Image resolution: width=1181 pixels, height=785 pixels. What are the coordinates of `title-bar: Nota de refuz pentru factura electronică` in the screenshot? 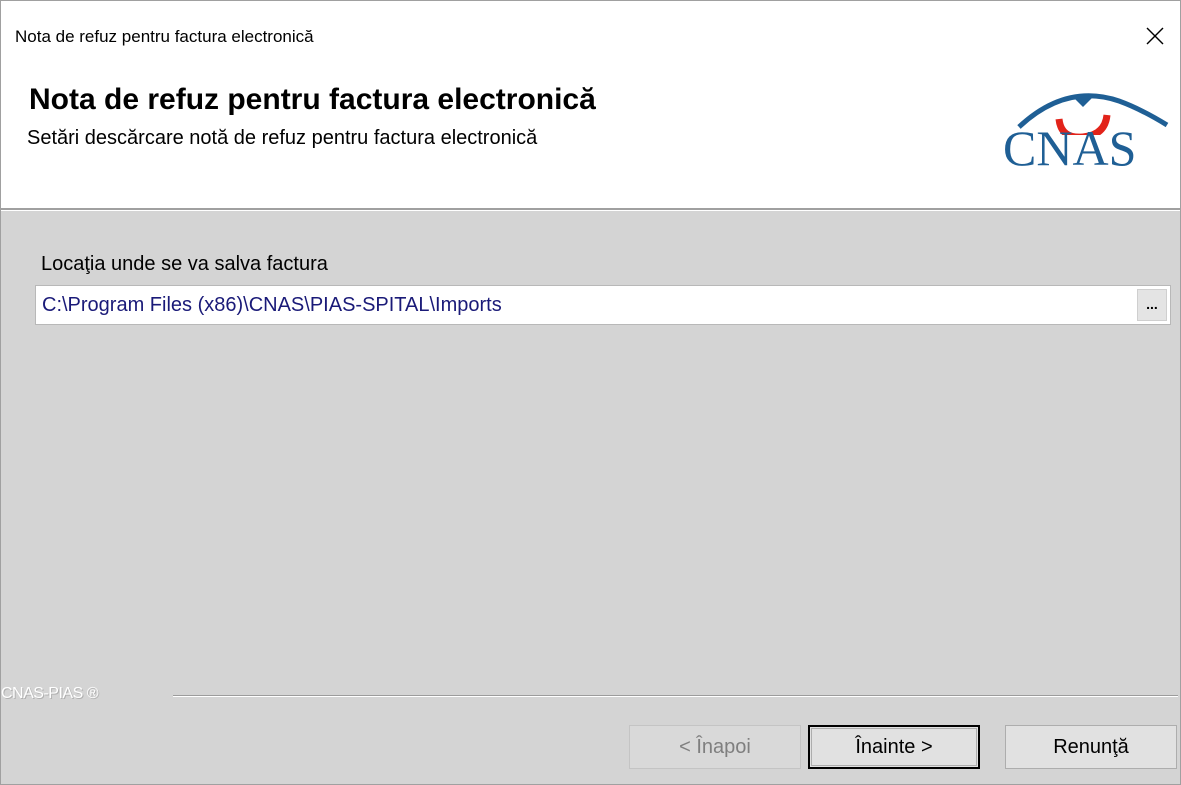 It's located at (590, 31).